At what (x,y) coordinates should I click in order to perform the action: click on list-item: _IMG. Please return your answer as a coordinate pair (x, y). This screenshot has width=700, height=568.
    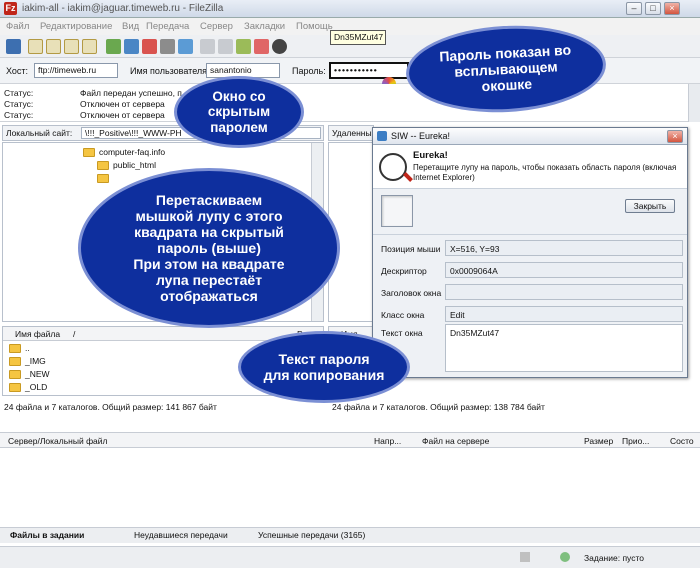
    Looking at the image, I should click on (27, 361).